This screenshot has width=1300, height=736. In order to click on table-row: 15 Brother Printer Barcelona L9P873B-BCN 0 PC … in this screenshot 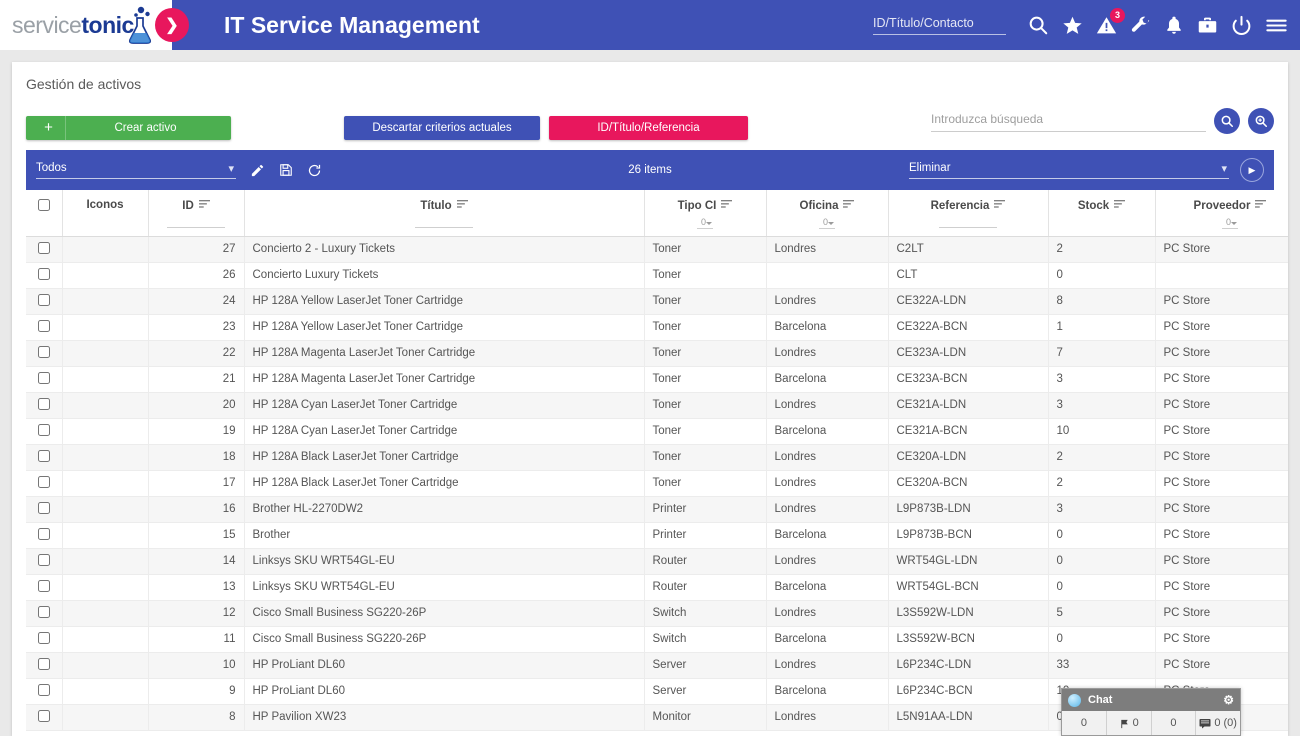, I will do `click(657, 535)`.